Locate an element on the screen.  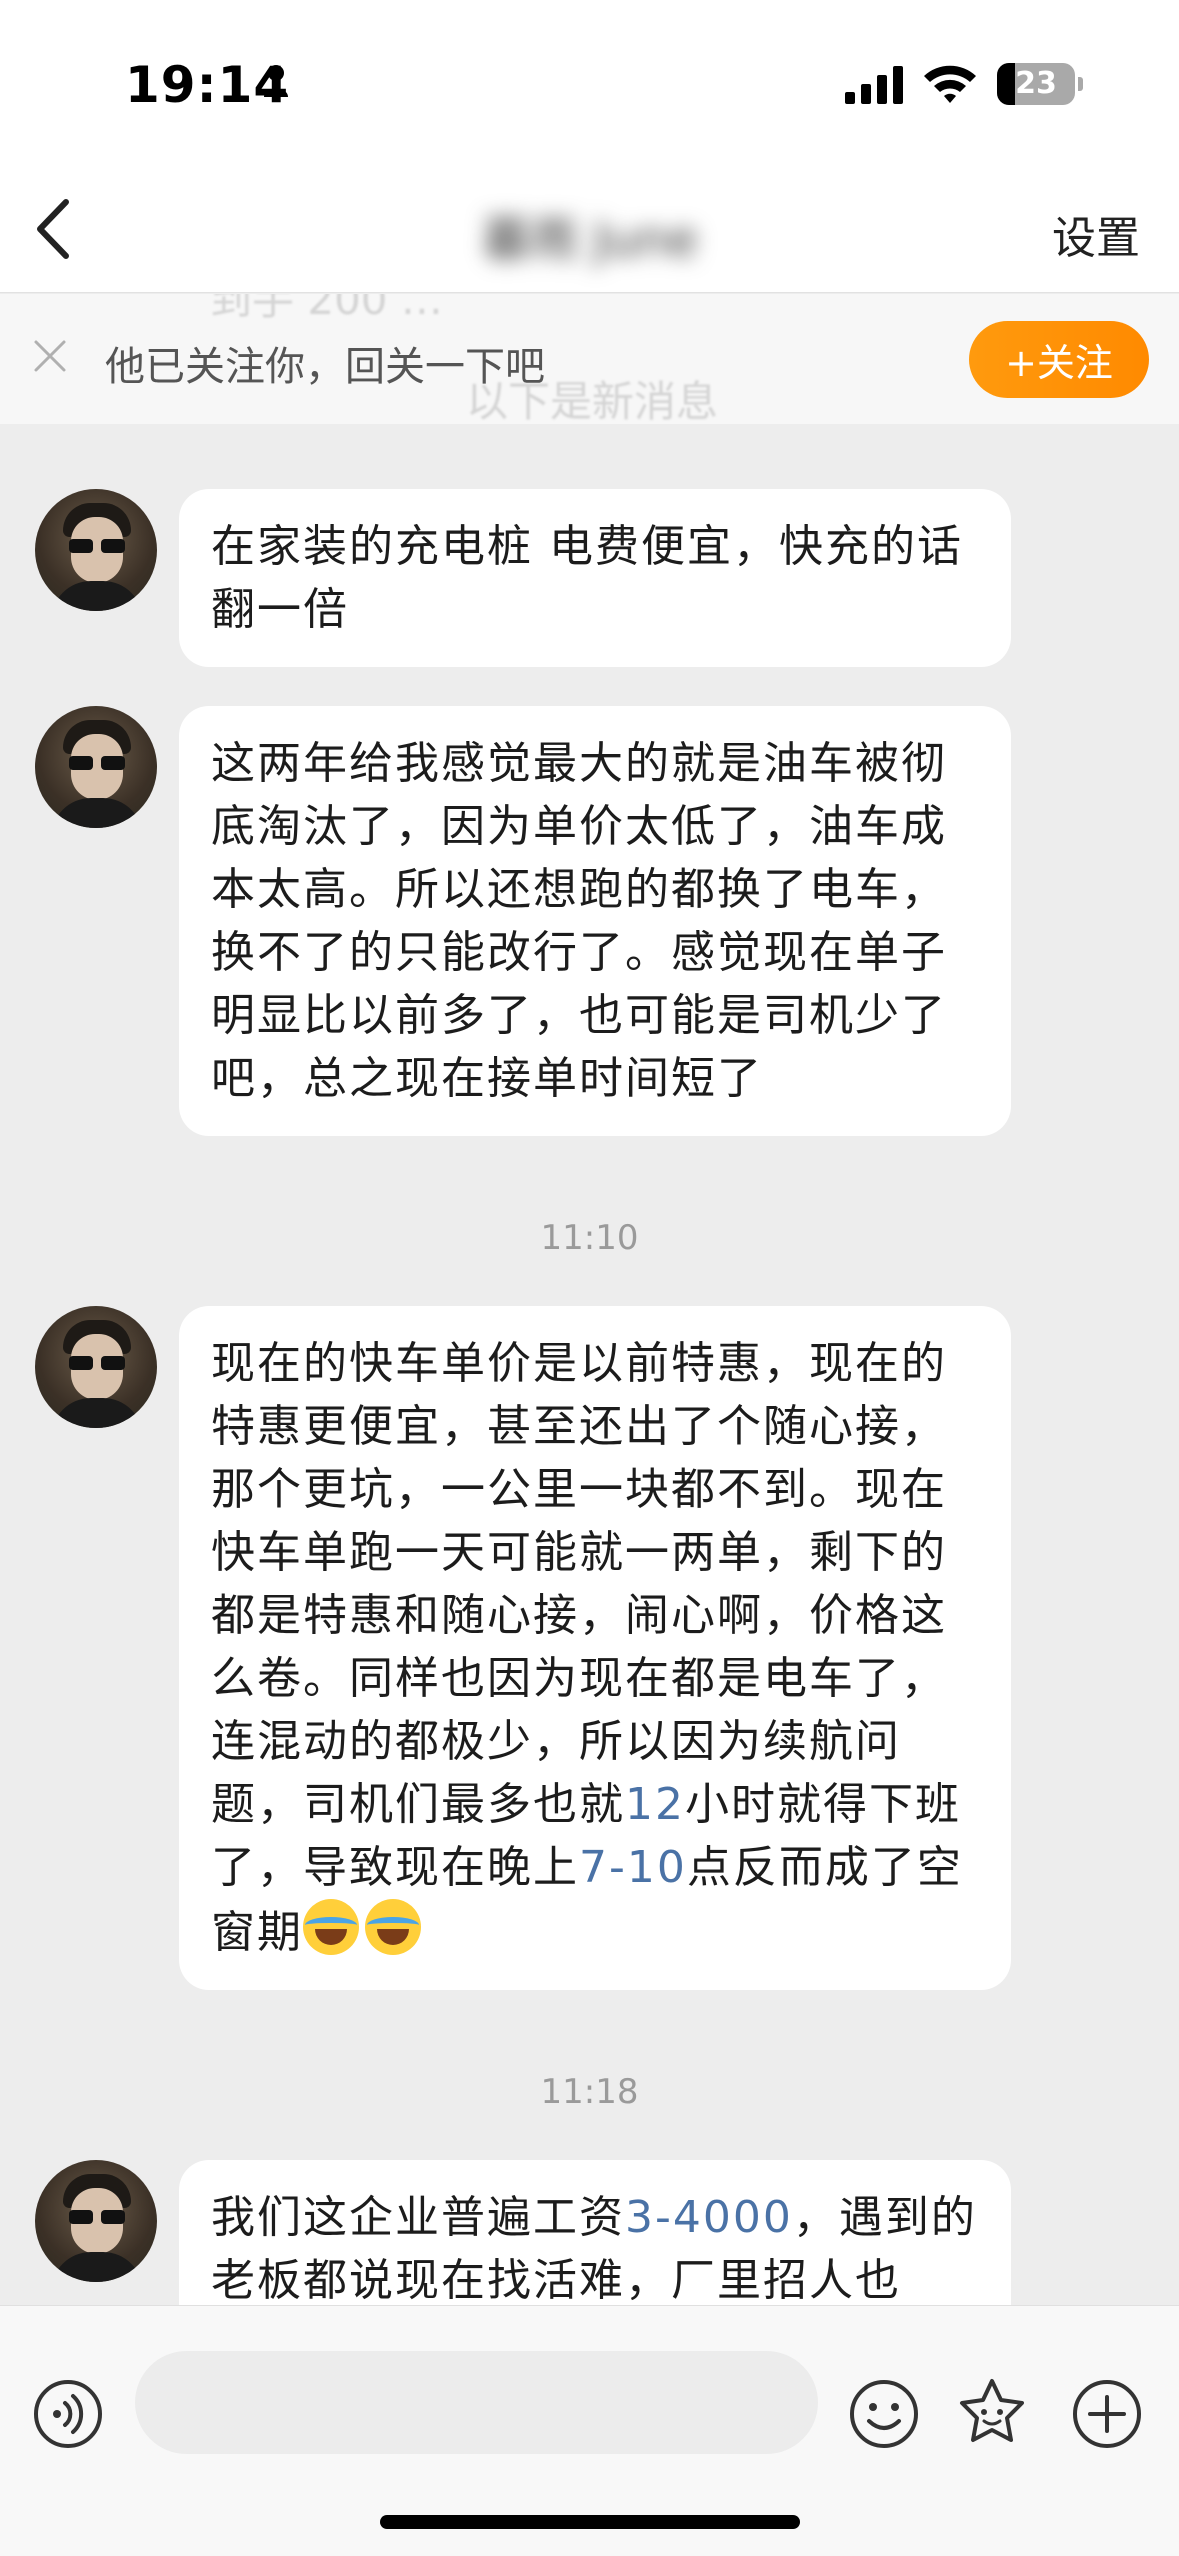
message-timestamp: 11:18 is located at coordinates (589, 2092).